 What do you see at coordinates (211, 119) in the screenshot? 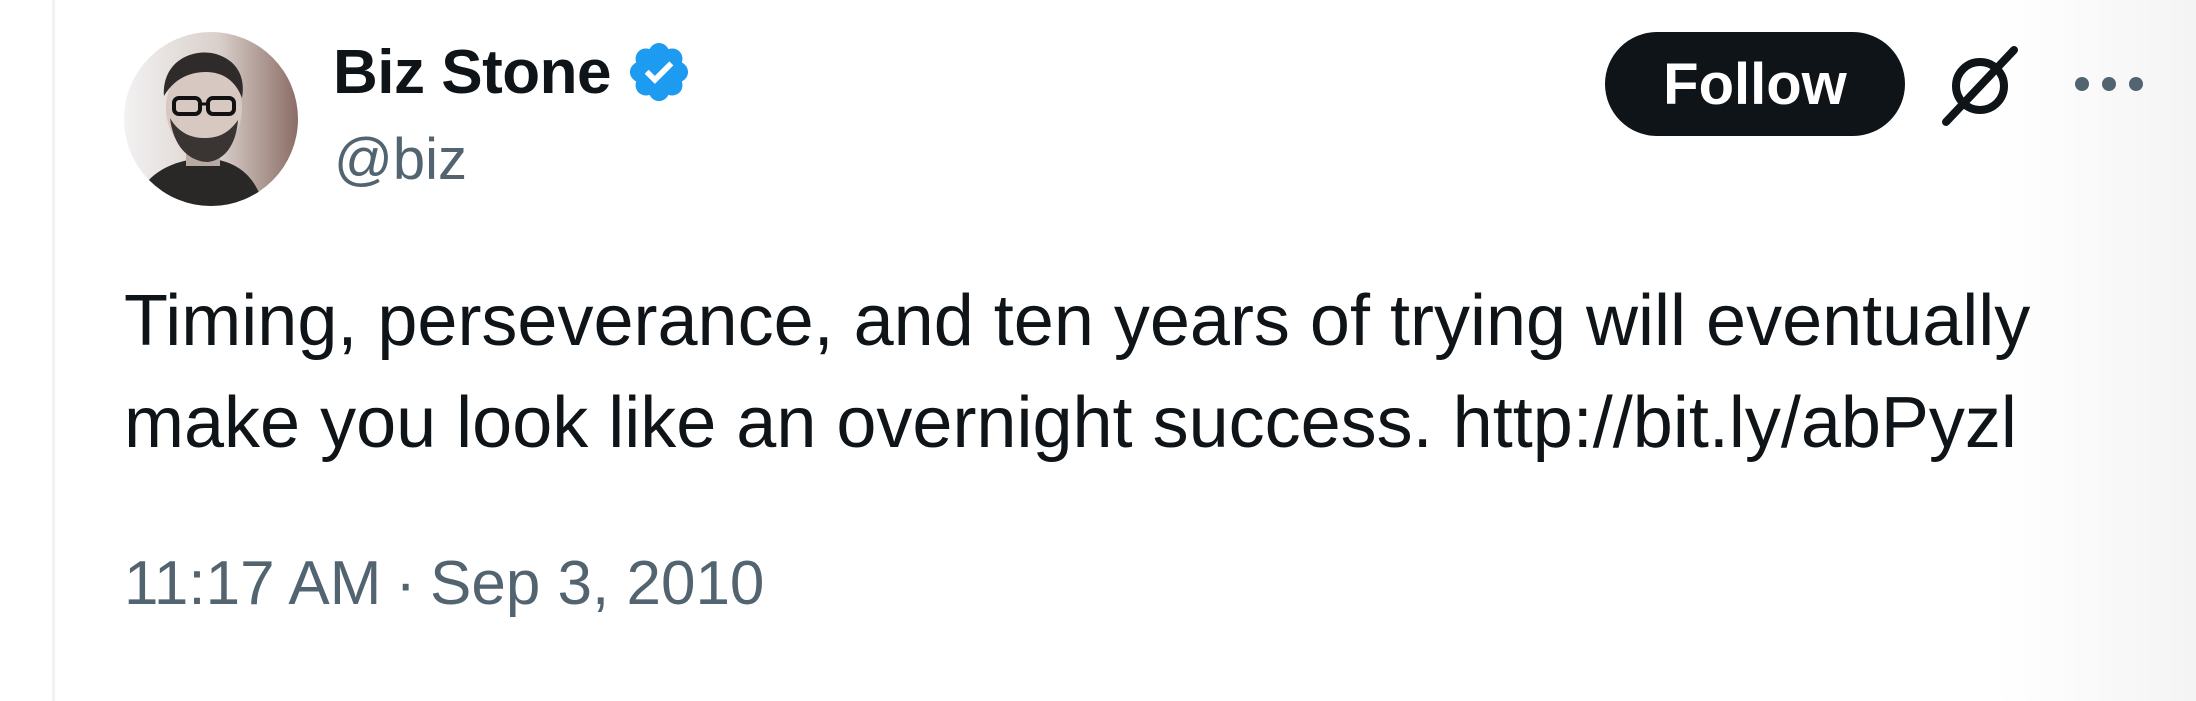
I see `avatar` at bounding box center [211, 119].